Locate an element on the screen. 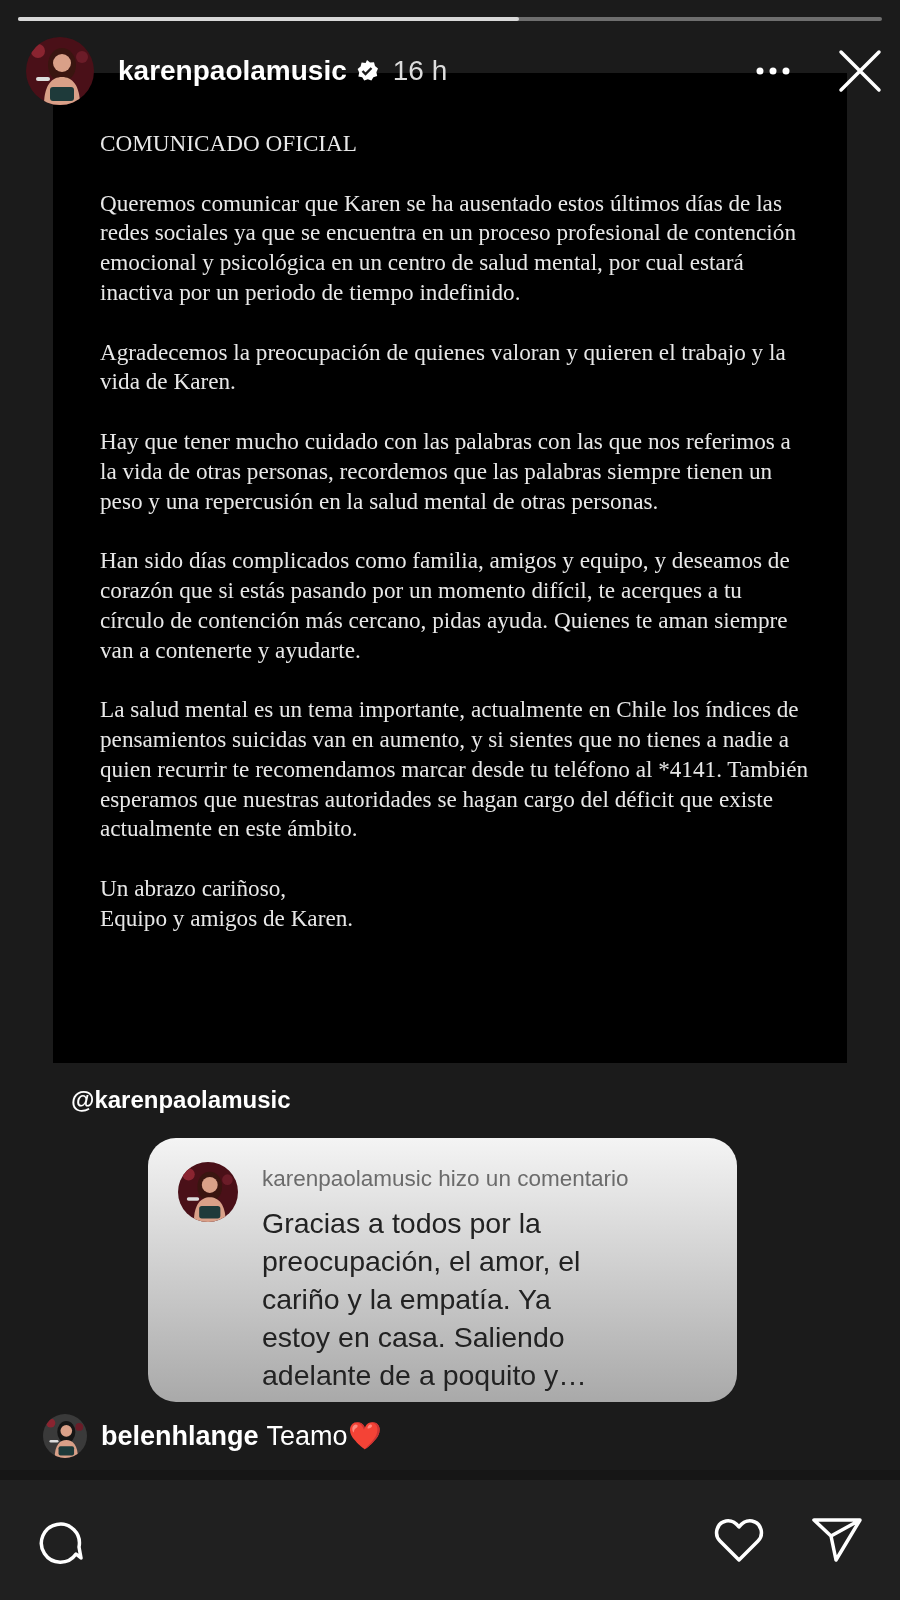 The height and width of the screenshot is (1600, 900). post-paragraph: La salud mental es un tema importante, actualmente en Chile los índices de pensamientos suicidas van en aumento, y si sientes que no tienes a nadie a quien recurrir te recomendamos marcar desde tu teléfono al *4141. También esperamos que nuestras autoridades se hagan cargo del déficit que existe actualmente en este ámbito. is located at coordinates (455, 769).